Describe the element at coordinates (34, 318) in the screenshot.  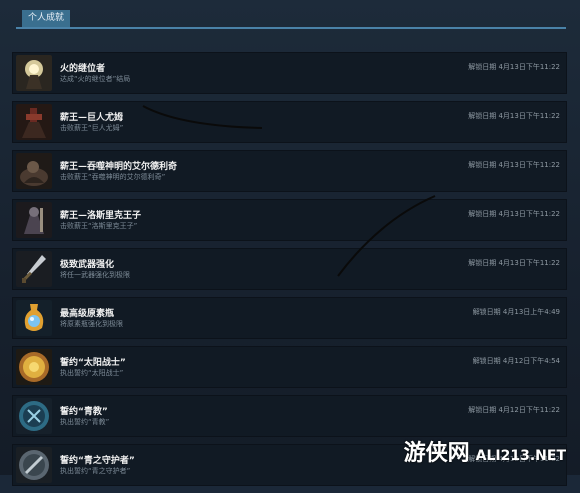
I see `estus-icon` at that location.